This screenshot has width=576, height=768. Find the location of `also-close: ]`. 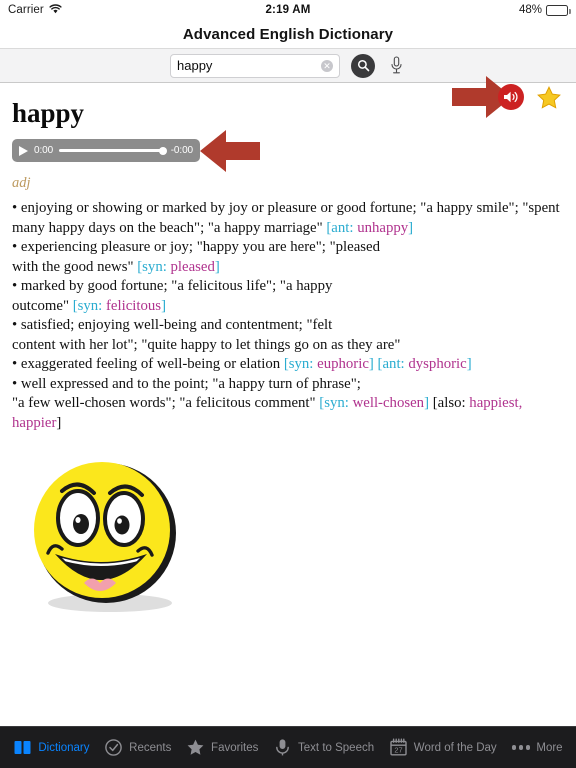

also-close: ] is located at coordinates (59, 422).